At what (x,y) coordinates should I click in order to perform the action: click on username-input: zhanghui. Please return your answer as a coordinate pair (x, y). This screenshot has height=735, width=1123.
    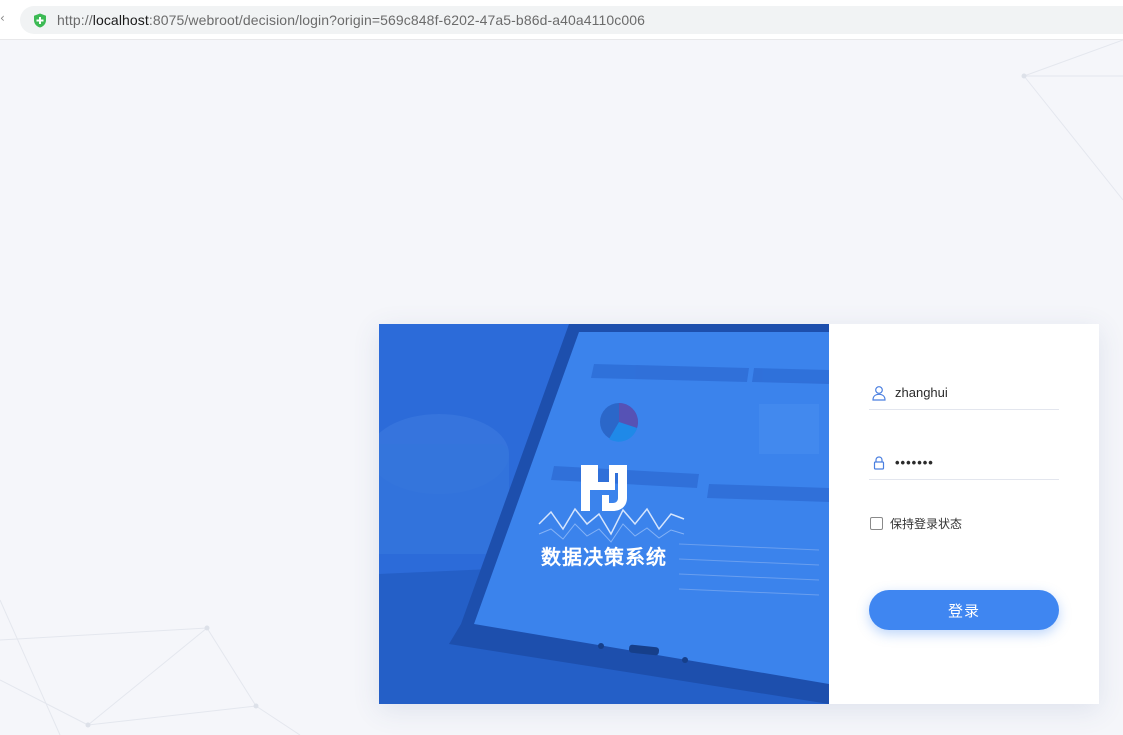
    Looking at the image, I should click on (921, 392).